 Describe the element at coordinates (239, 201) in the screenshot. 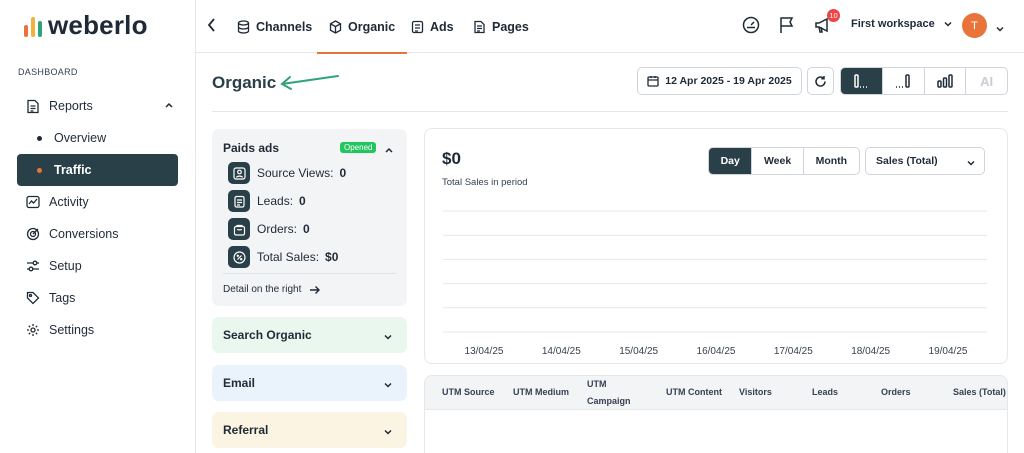

I see `clipboard-icon` at that location.